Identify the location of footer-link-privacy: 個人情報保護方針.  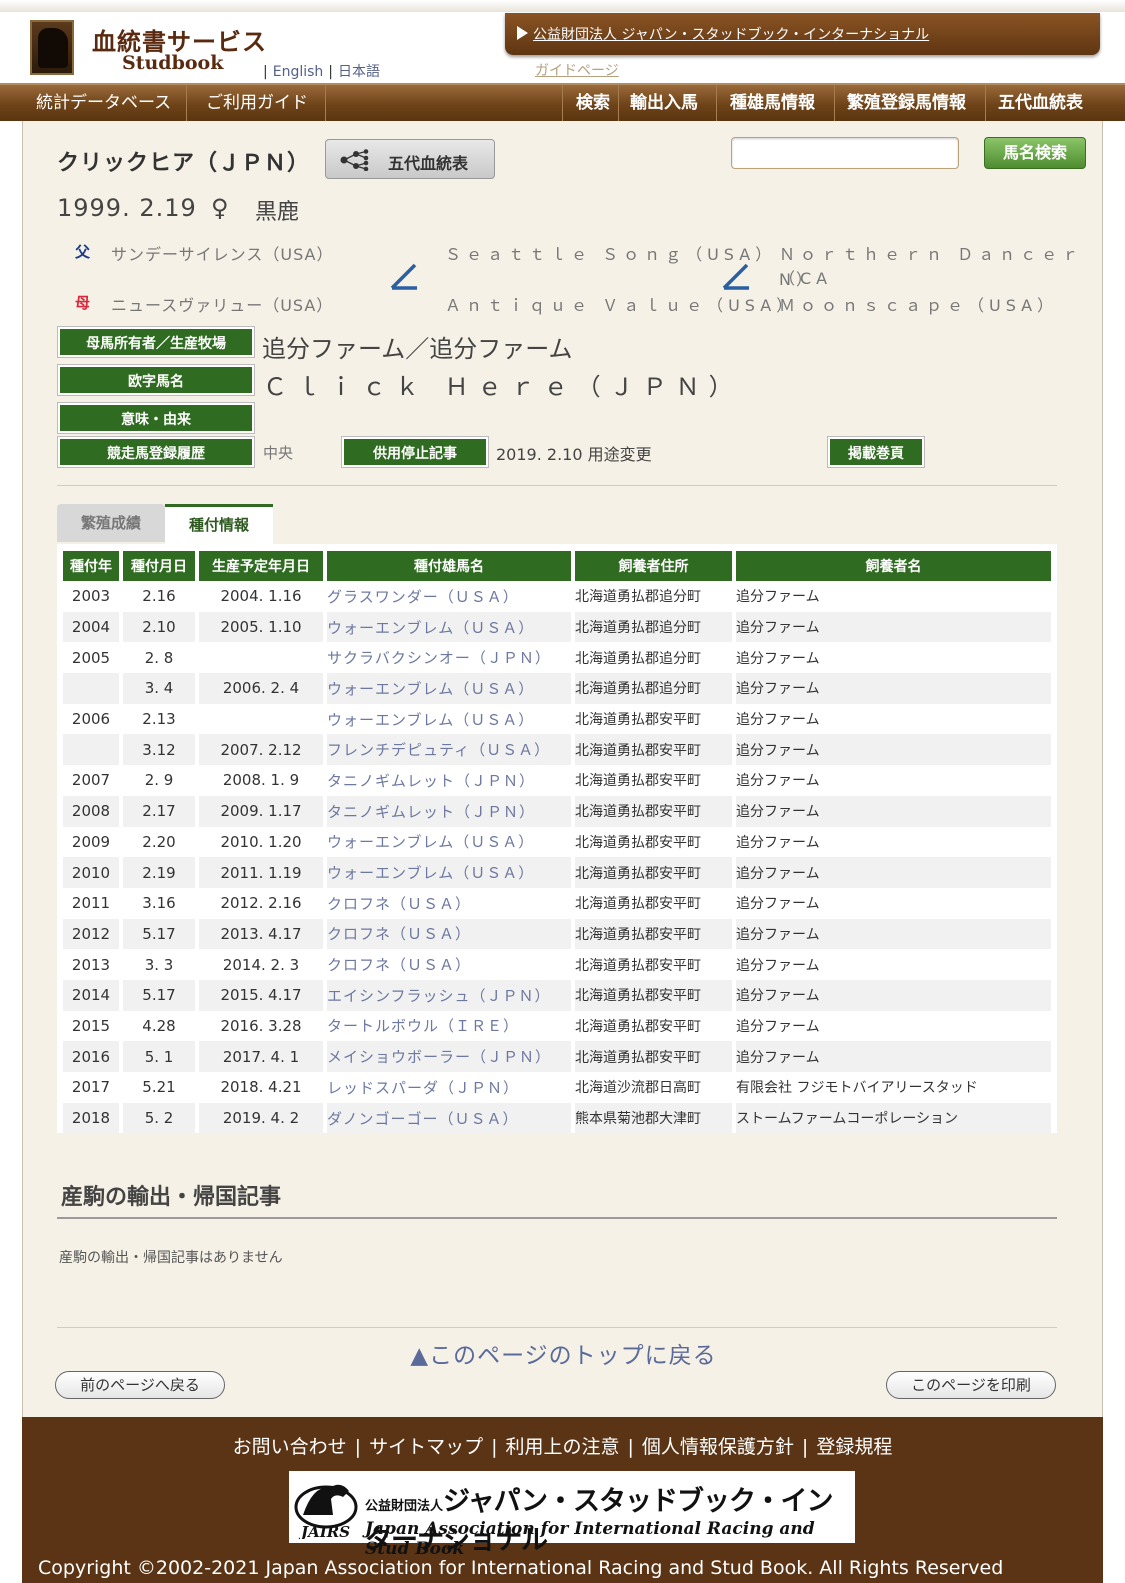
(718, 1447).